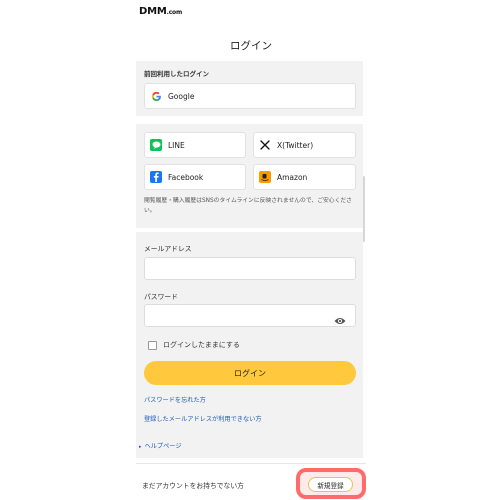  Describe the element at coordinates (156, 177) in the screenshot. I see `facebook-icon` at that location.